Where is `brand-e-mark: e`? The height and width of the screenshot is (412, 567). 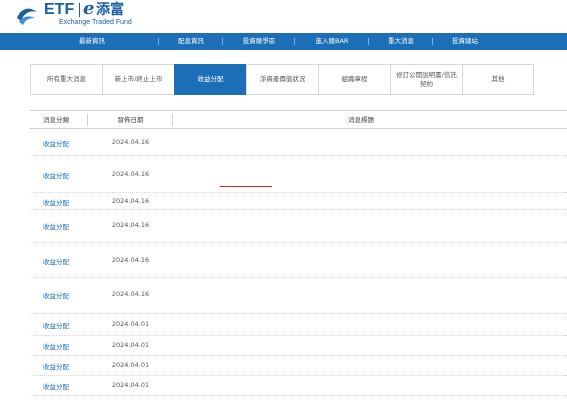 brand-e-mark: e is located at coordinates (88, 9).